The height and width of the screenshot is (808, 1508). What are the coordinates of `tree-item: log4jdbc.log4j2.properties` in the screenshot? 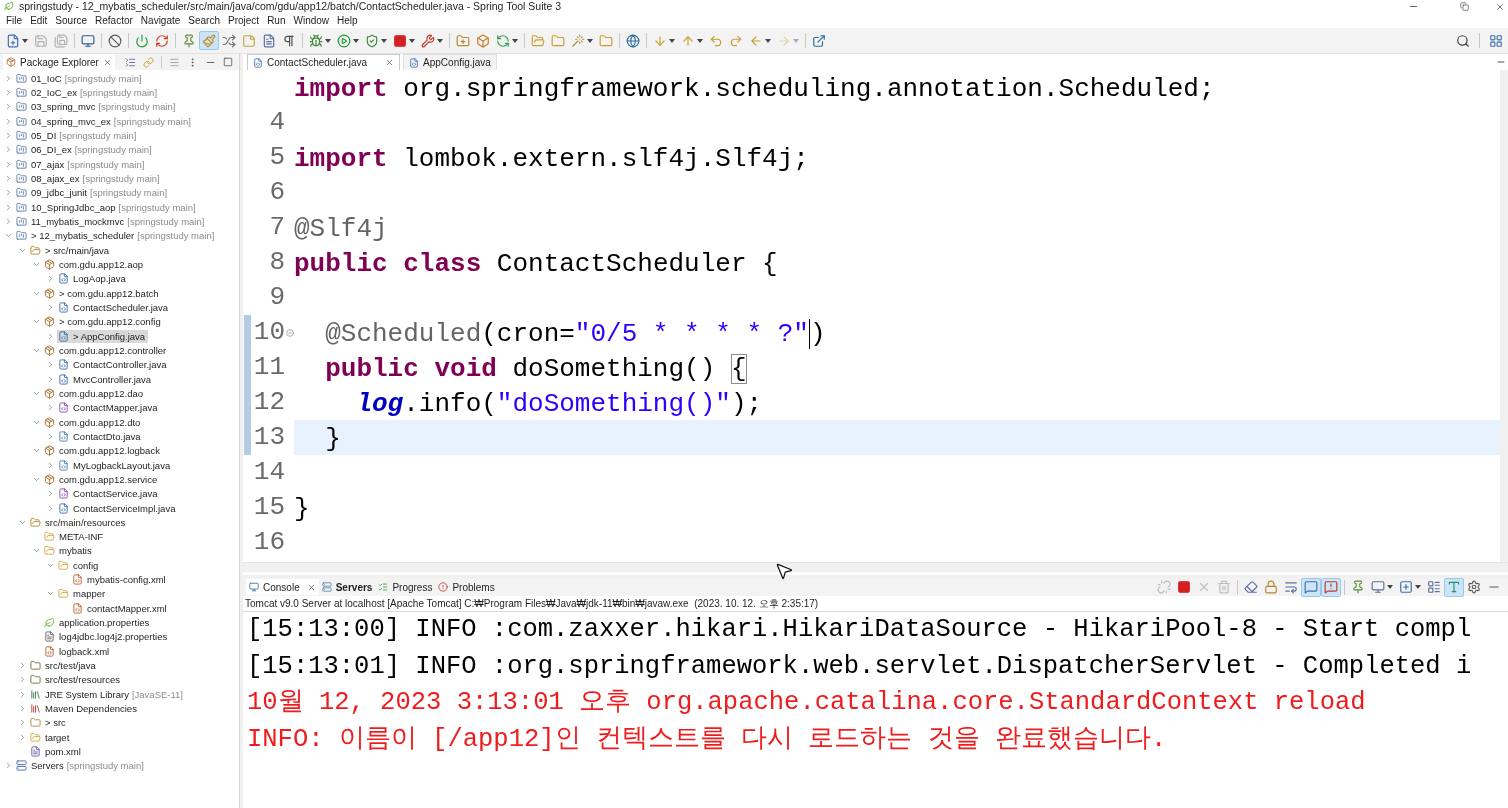 It's located at (107, 637).